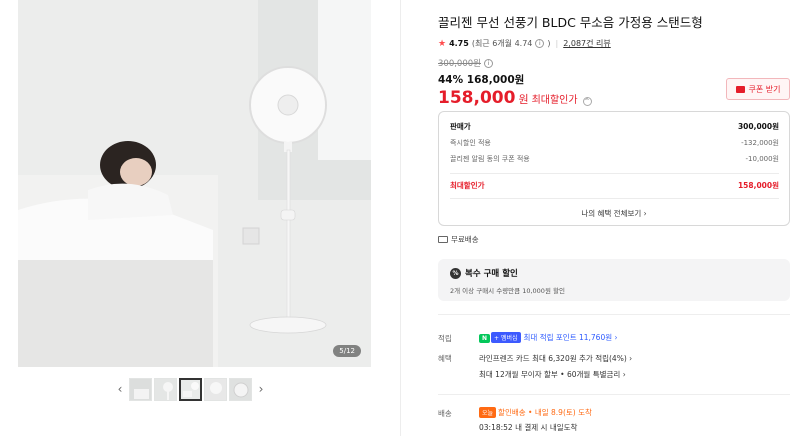 The height and width of the screenshot is (436, 800). I want to click on truck-icon, so click(443, 239).